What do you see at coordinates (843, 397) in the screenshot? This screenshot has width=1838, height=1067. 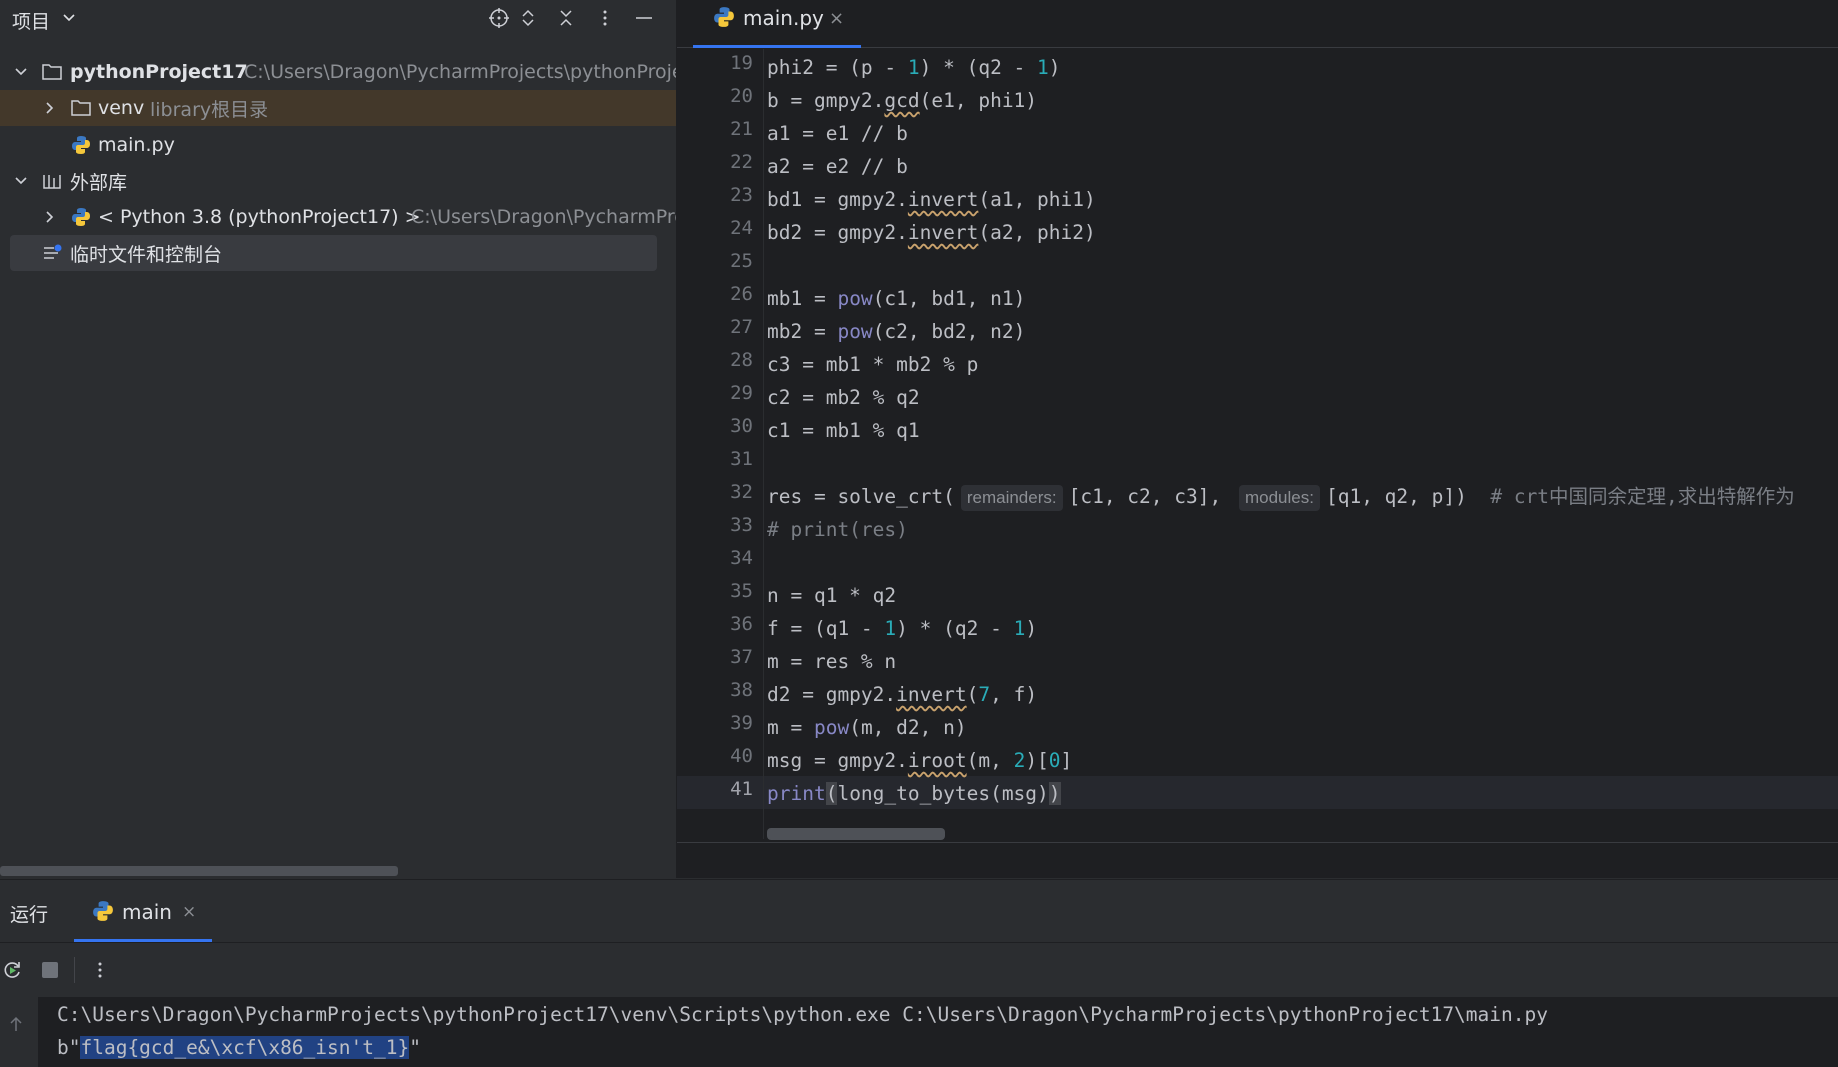 I see `code-line: c2 = mb2 % q2` at bounding box center [843, 397].